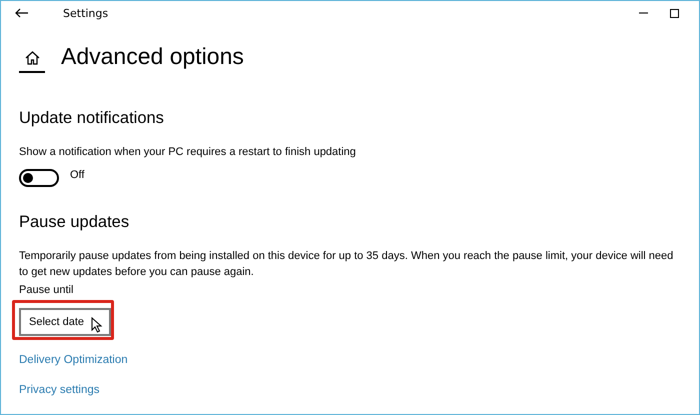 This screenshot has width=700, height=415. I want to click on page-title: Advanced options, so click(152, 56).